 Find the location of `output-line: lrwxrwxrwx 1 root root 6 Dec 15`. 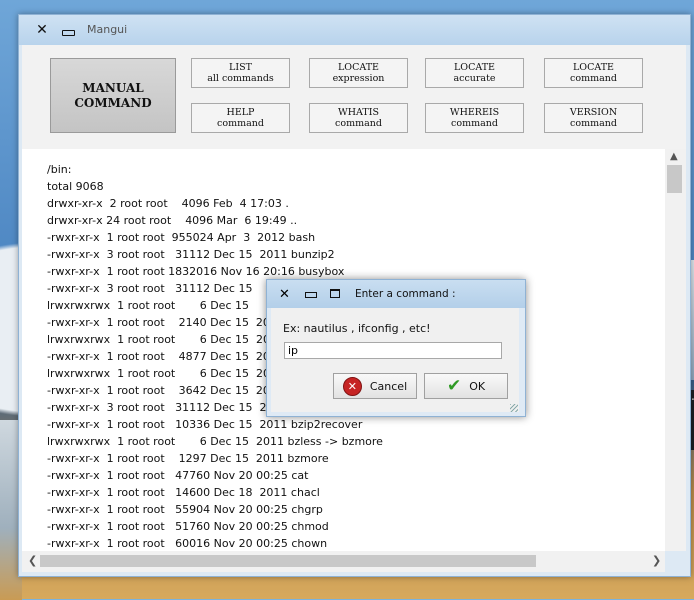

output-line: lrwxrwxrwx 1 root root 6 Dec 15 is located at coordinates (148, 305).